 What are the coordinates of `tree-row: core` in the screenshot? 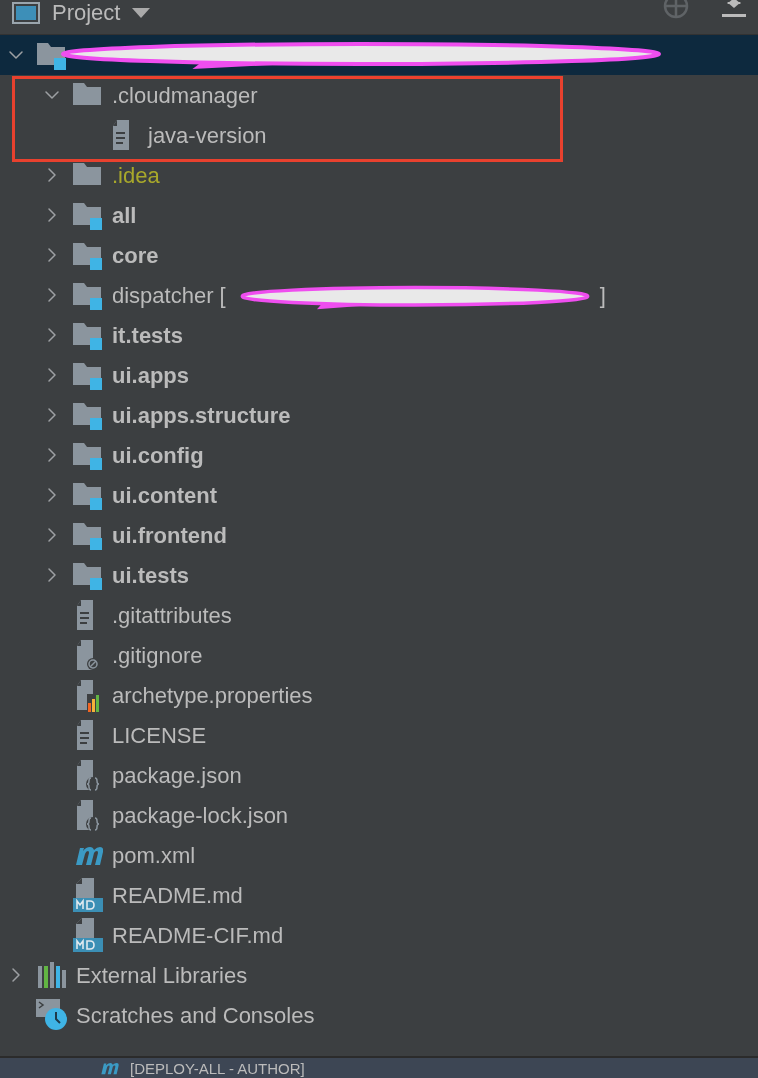 It's located at (379, 255).